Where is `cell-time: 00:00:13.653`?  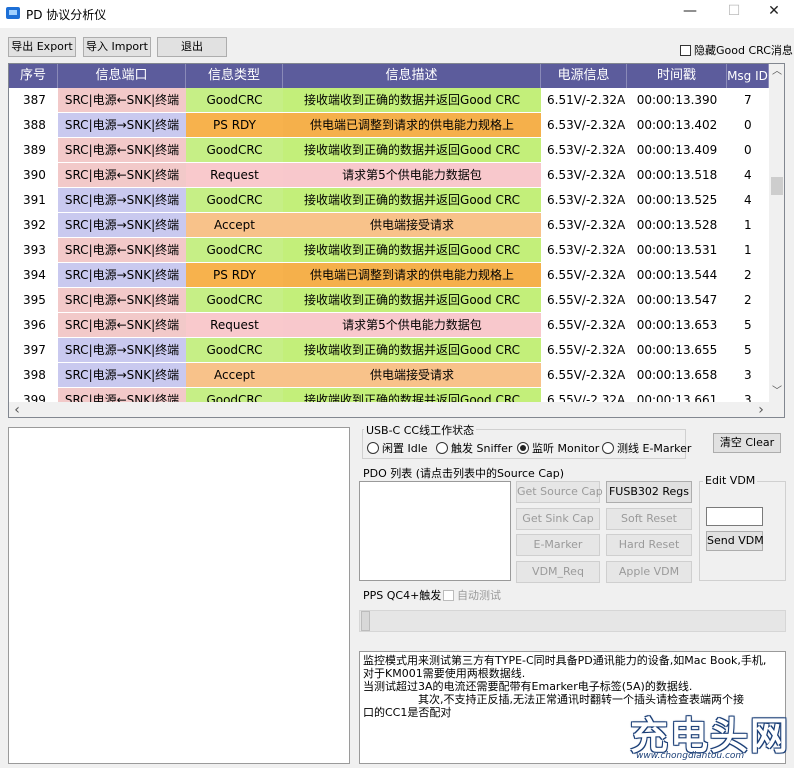 cell-time: 00:00:13.653 is located at coordinates (677, 325).